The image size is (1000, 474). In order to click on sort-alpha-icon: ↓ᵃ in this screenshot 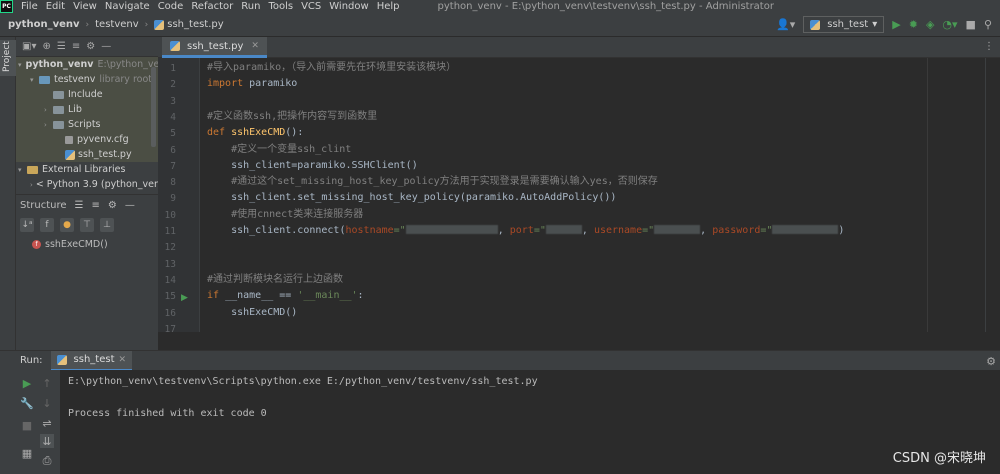, I will do `click(27, 225)`.